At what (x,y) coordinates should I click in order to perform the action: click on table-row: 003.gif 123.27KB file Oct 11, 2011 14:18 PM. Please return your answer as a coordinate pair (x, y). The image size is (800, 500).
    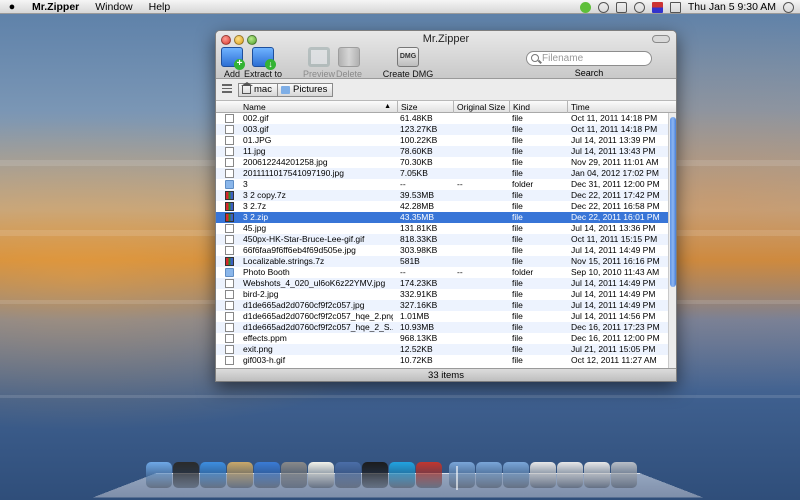
    Looking at the image, I should click on (442, 129).